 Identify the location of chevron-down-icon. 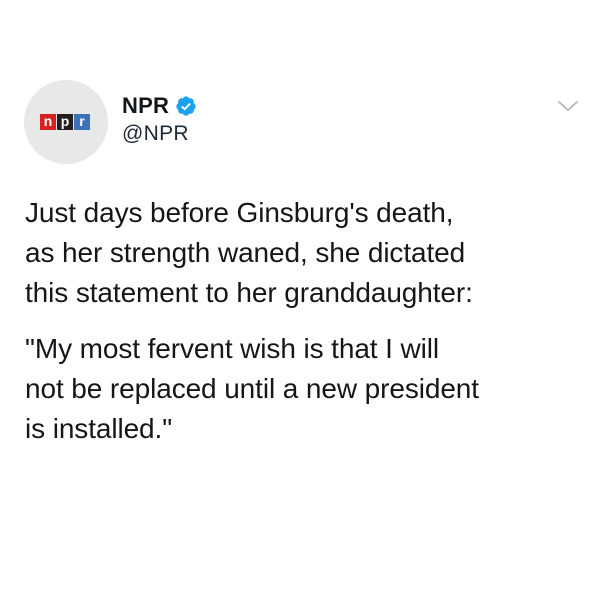
(568, 106).